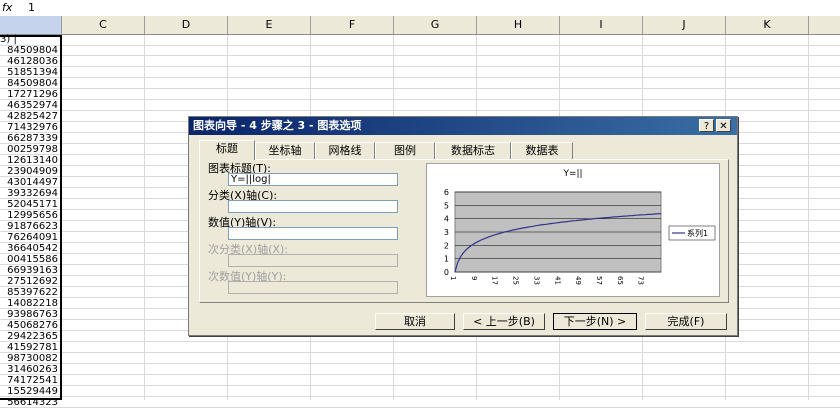  Describe the element at coordinates (30, 138) in the screenshot. I see `cell-a: 66287339` at that location.